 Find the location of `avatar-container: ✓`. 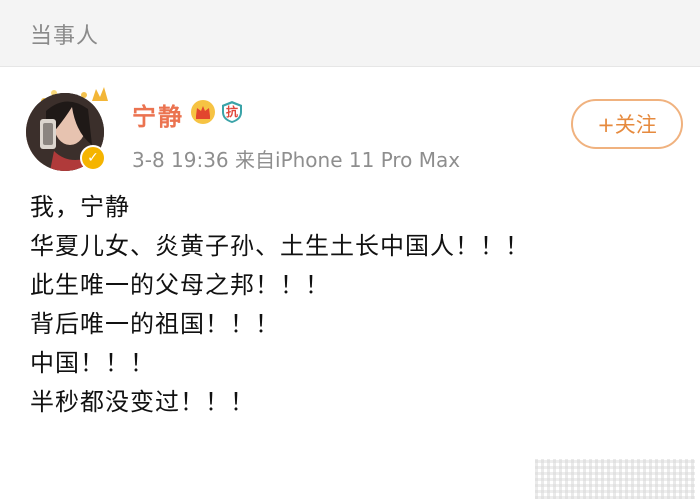

avatar-container: ✓ is located at coordinates (67, 128).